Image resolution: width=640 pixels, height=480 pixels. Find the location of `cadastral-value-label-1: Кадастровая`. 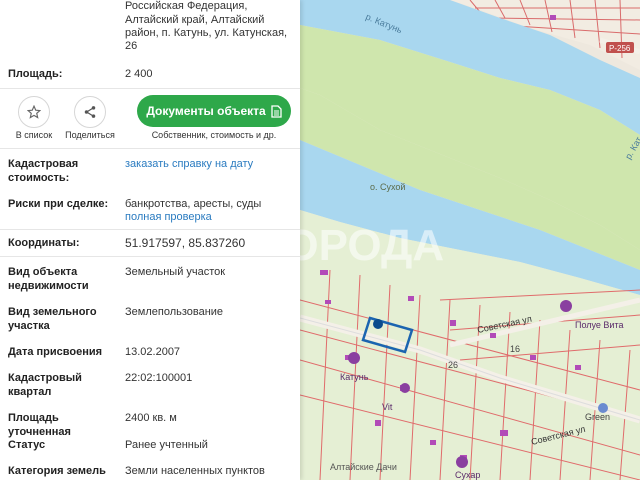

cadastral-value-label-1: Кадастровая is located at coordinates (43, 164).